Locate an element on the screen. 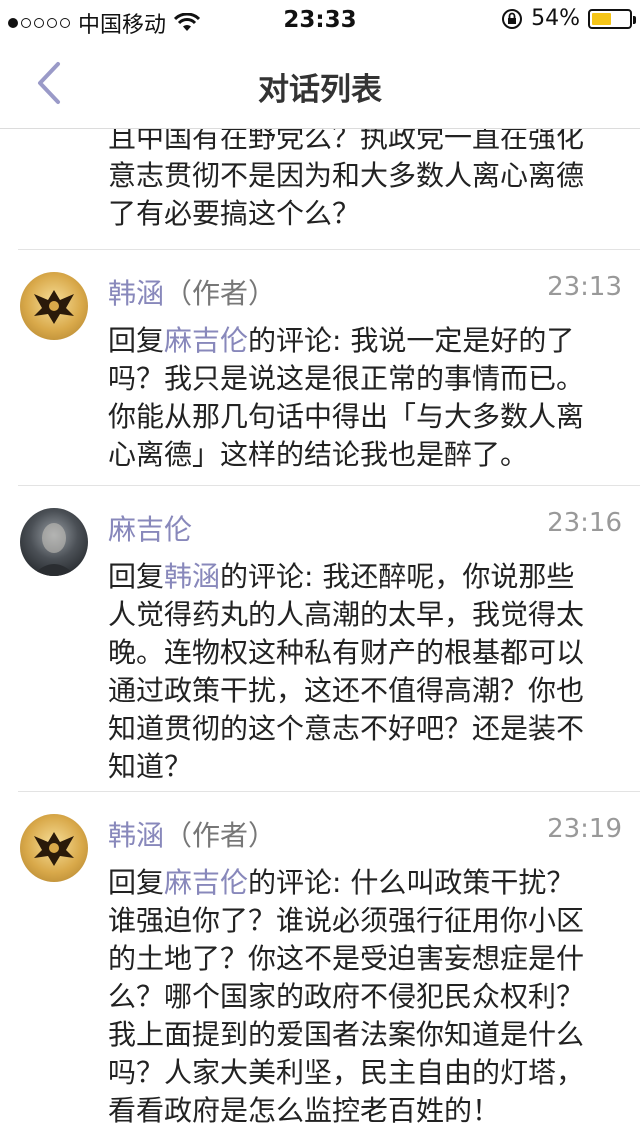 The width and height of the screenshot is (640, 1136). text-line: 你能从那几句话中得出「与大多数人离 is located at coordinates (346, 416).